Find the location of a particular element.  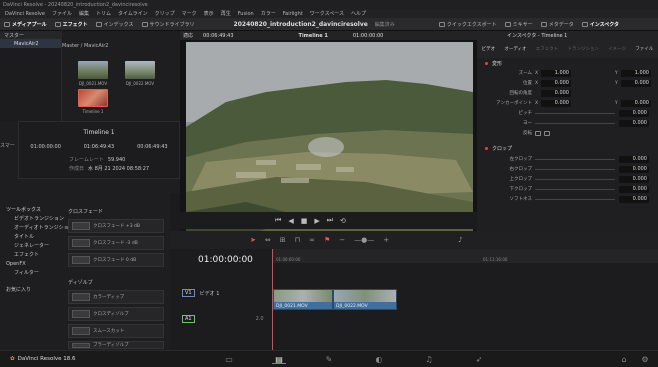

blade-tool-icon: ⊞ is located at coordinates (283, 240).